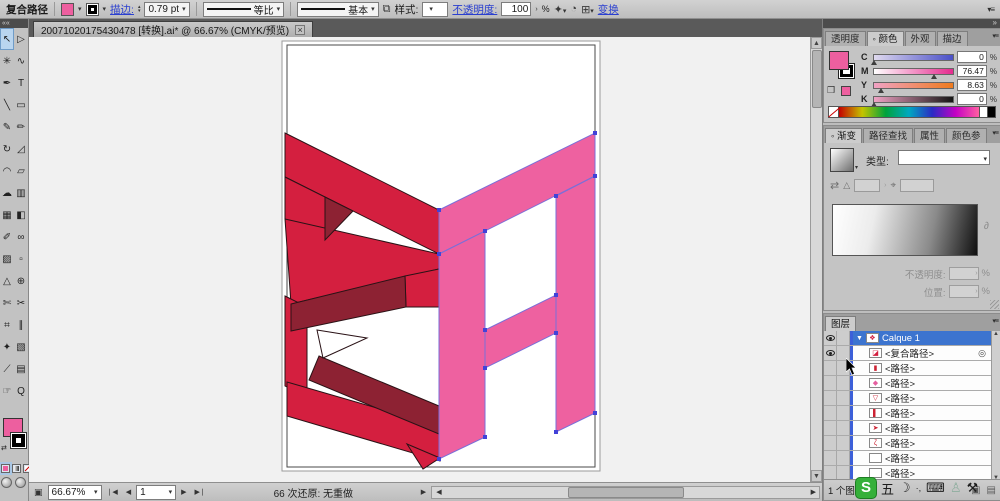 The width and height of the screenshot is (1000, 501). Describe the element at coordinates (536, 9) in the screenshot. I see `opacity-spinner-icon: ›` at that location.